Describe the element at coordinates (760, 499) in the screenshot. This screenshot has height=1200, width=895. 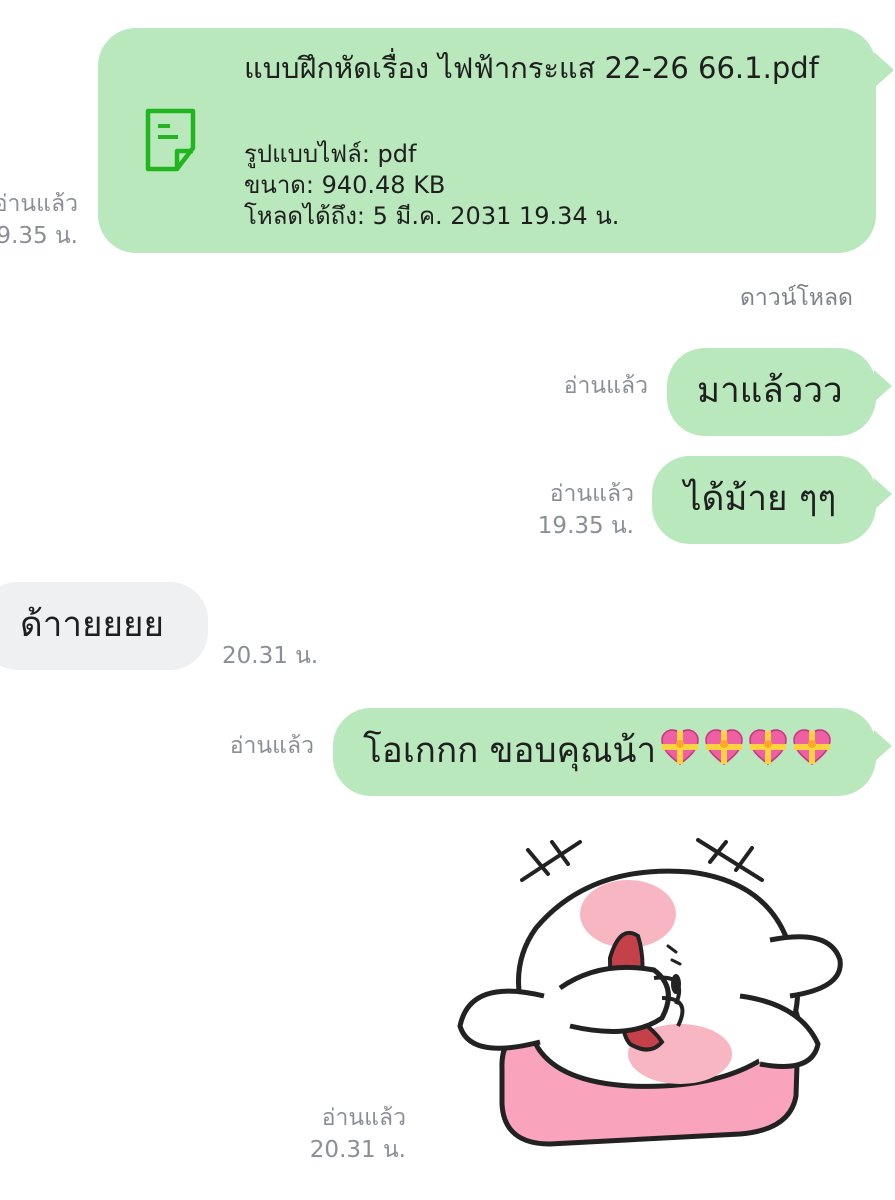
I see `message-text: ได้ม้าย ๆๆ` at that location.